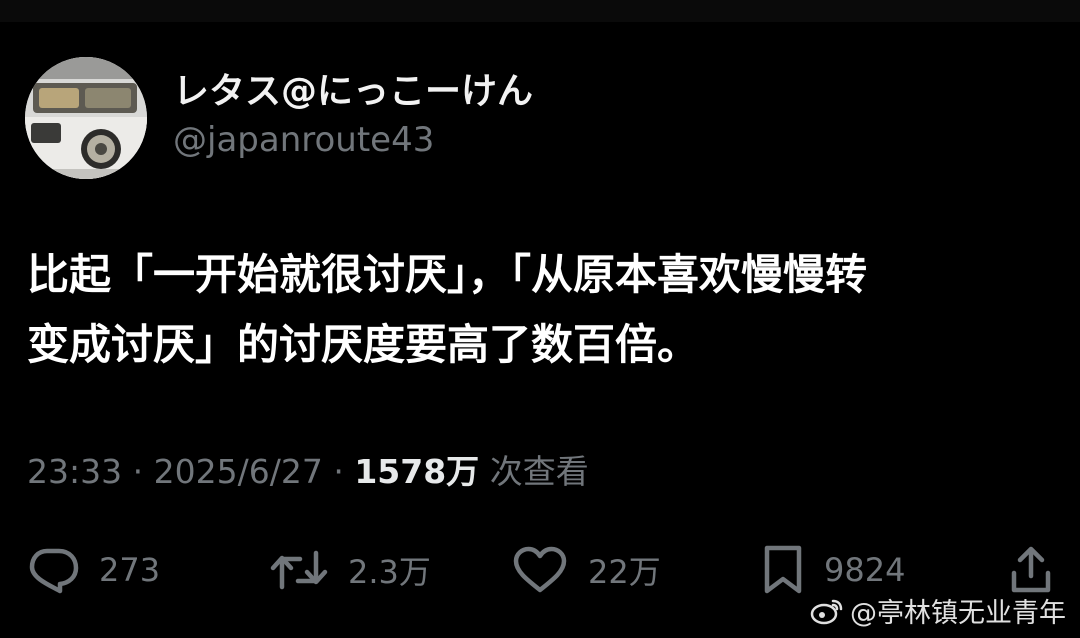  What do you see at coordinates (54, 571) in the screenshot?
I see `reply-icon` at bounding box center [54, 571].